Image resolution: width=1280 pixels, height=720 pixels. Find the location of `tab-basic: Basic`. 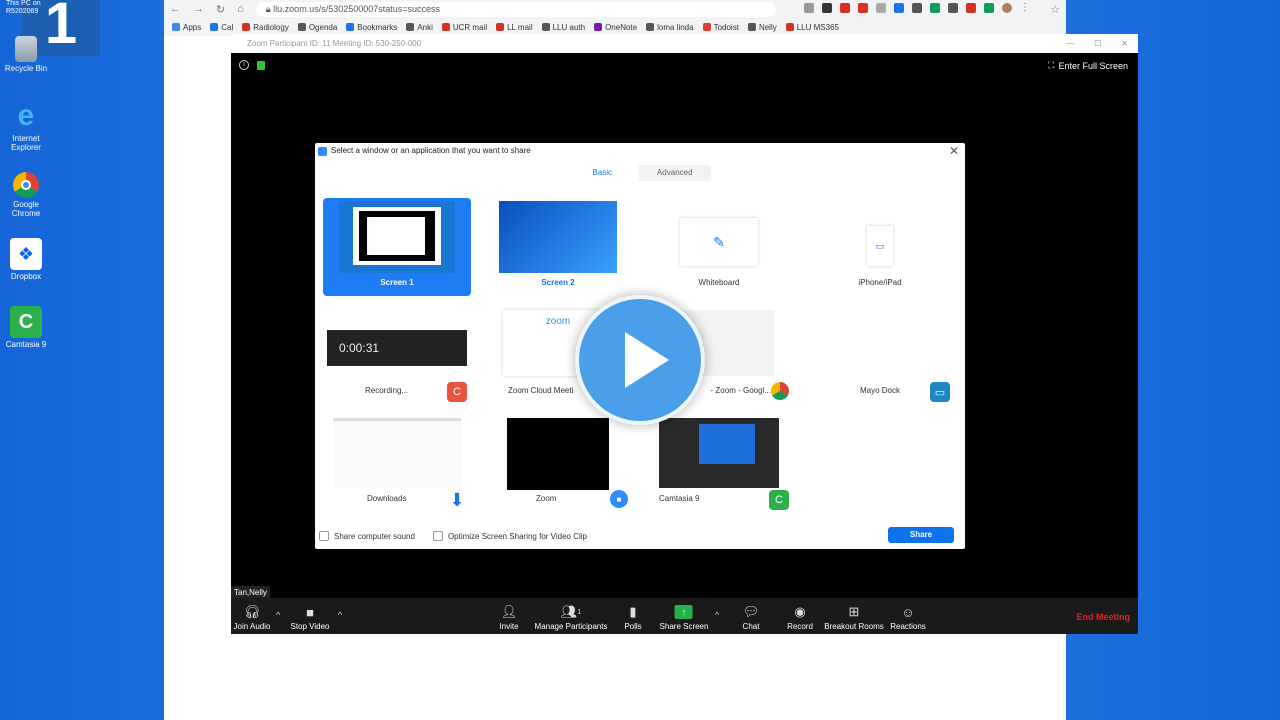

tab-basic: Basic is located at coordinates (602, 173).